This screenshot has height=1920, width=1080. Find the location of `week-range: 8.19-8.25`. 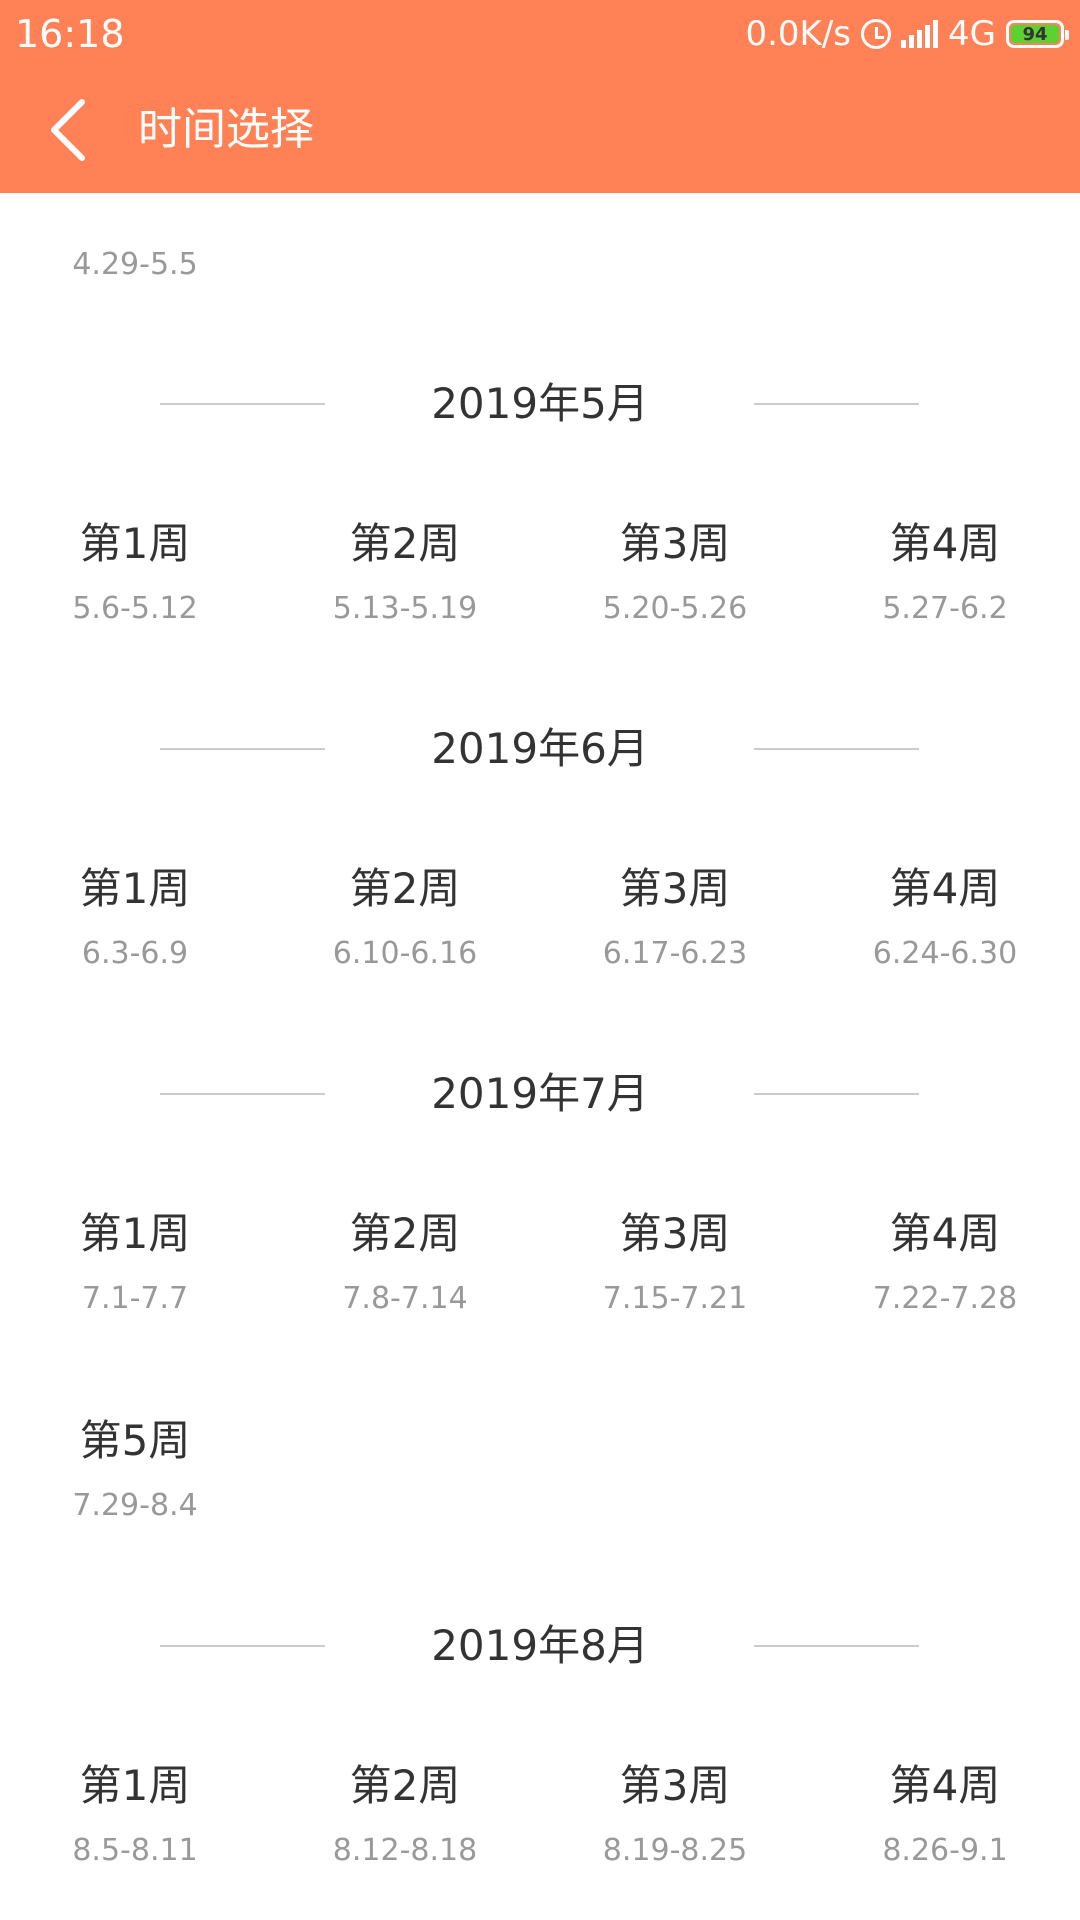

week-range: 8.19-8.25 is located at coordinates (675, 1850).